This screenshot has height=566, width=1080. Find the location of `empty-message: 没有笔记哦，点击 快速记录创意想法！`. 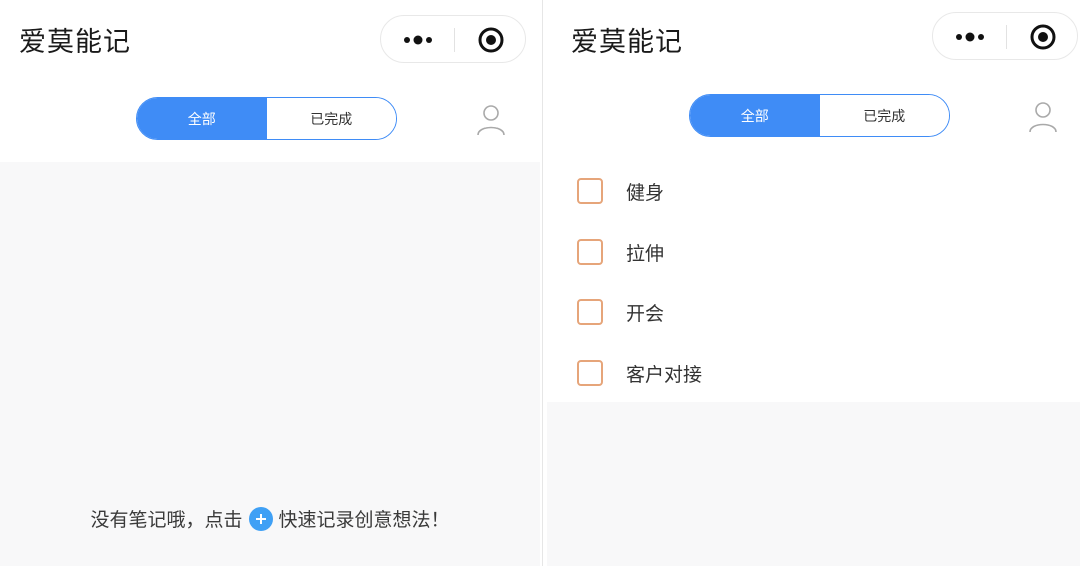

empty-message: 没有笔记哦，点击 快速记录创意想法！ is located at coordinates (270, 518).